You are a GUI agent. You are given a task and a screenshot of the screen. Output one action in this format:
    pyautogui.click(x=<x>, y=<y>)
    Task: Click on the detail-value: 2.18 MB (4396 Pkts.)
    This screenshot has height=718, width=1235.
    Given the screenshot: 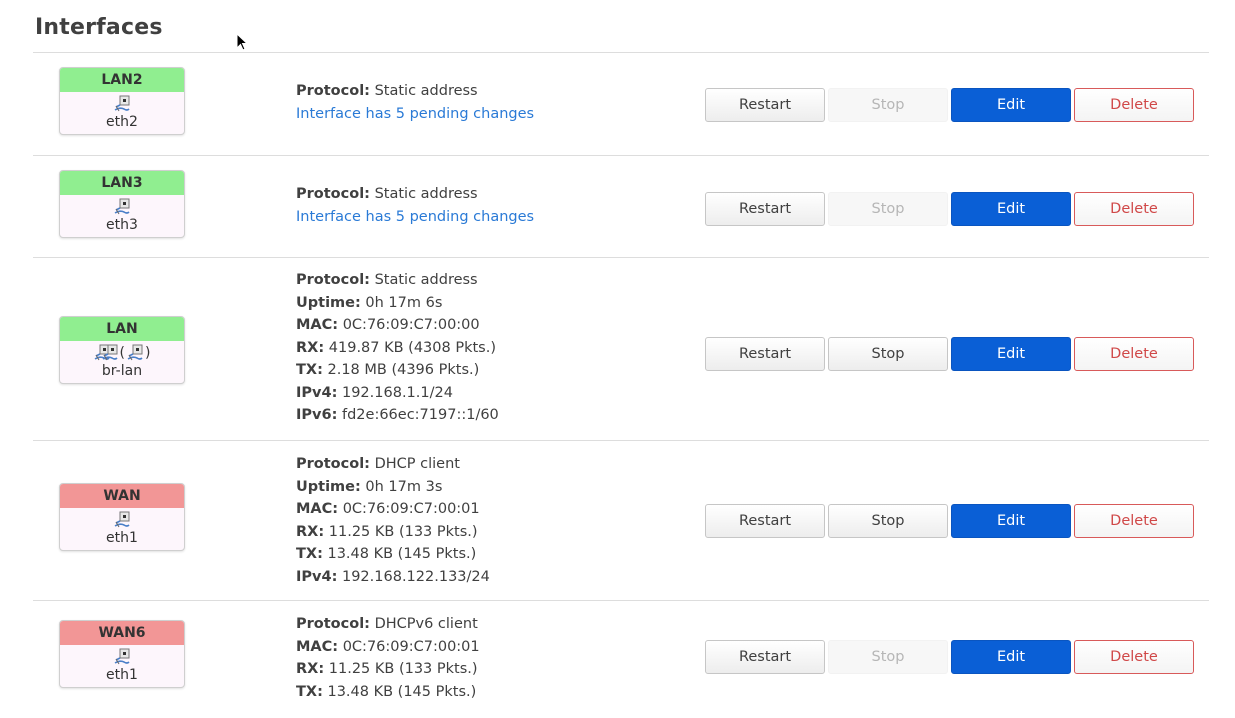 What is the action you would take?
    pyautogui.click(x=403, y=370)
    